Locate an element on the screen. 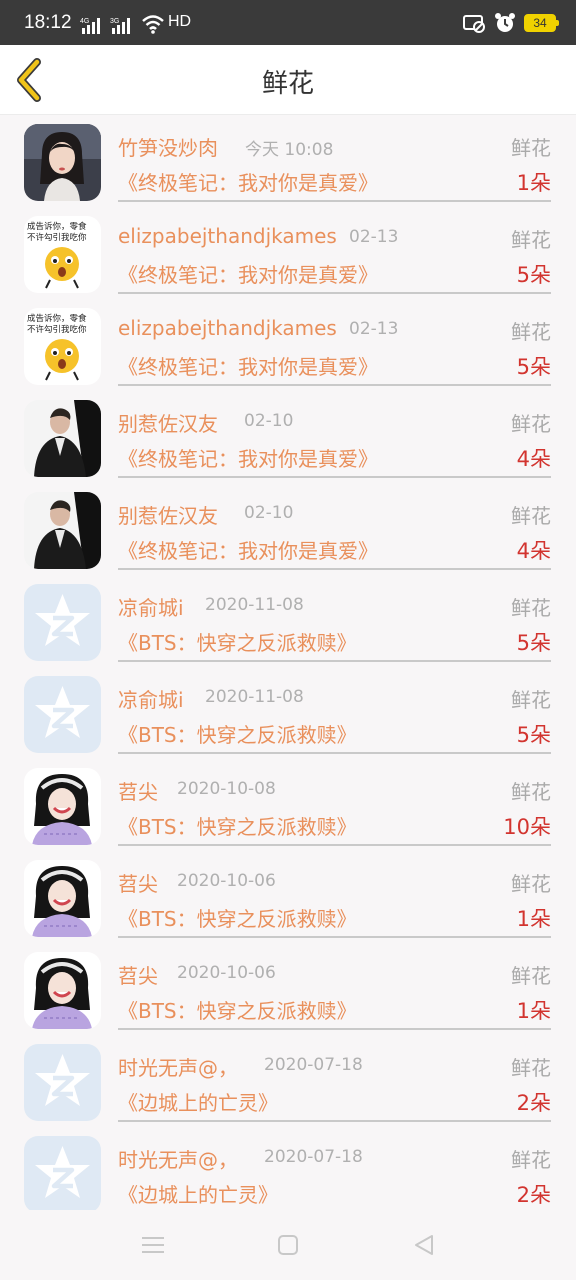  title-bar: 鲜花 is located at coordinates (288, 80).